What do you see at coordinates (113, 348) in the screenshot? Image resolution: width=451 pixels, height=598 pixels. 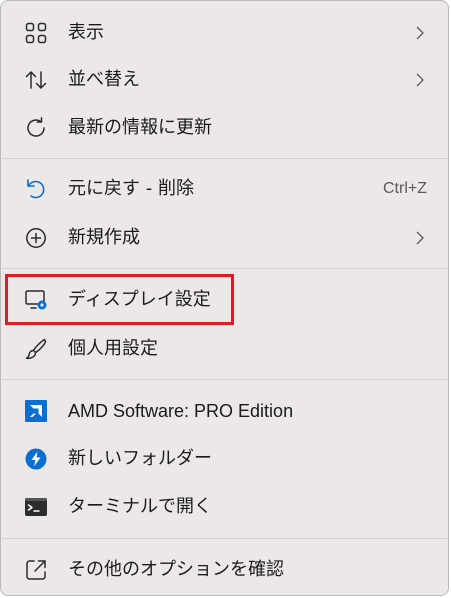 I see `menu-item-label: 個人用設定` at bounding box center [113, 348].